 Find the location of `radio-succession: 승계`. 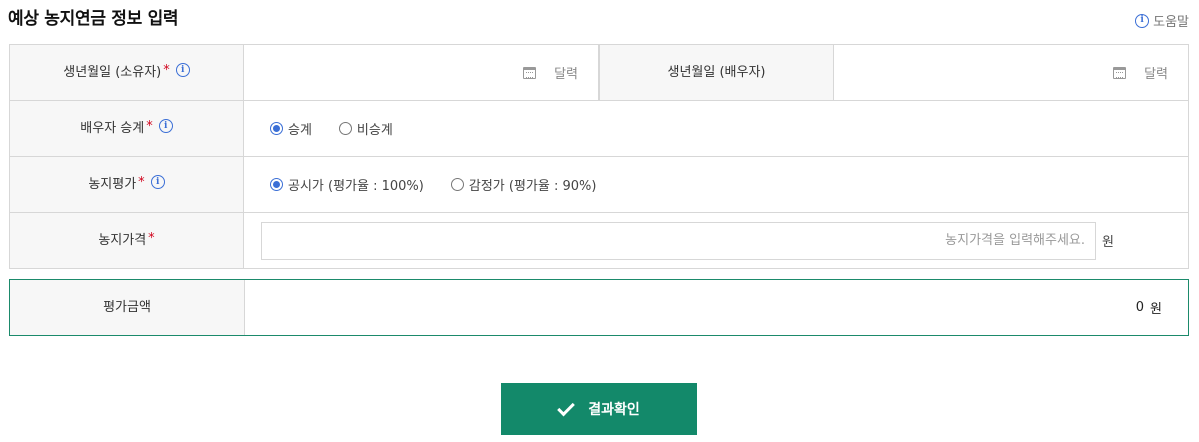

radio-succession: 승계 is located at coordinates (291, 128).